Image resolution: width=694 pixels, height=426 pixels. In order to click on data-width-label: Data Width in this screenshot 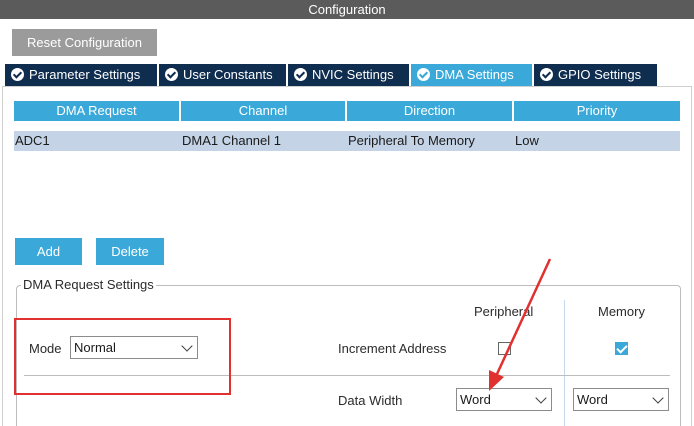, I will do `click(370, 400)`.